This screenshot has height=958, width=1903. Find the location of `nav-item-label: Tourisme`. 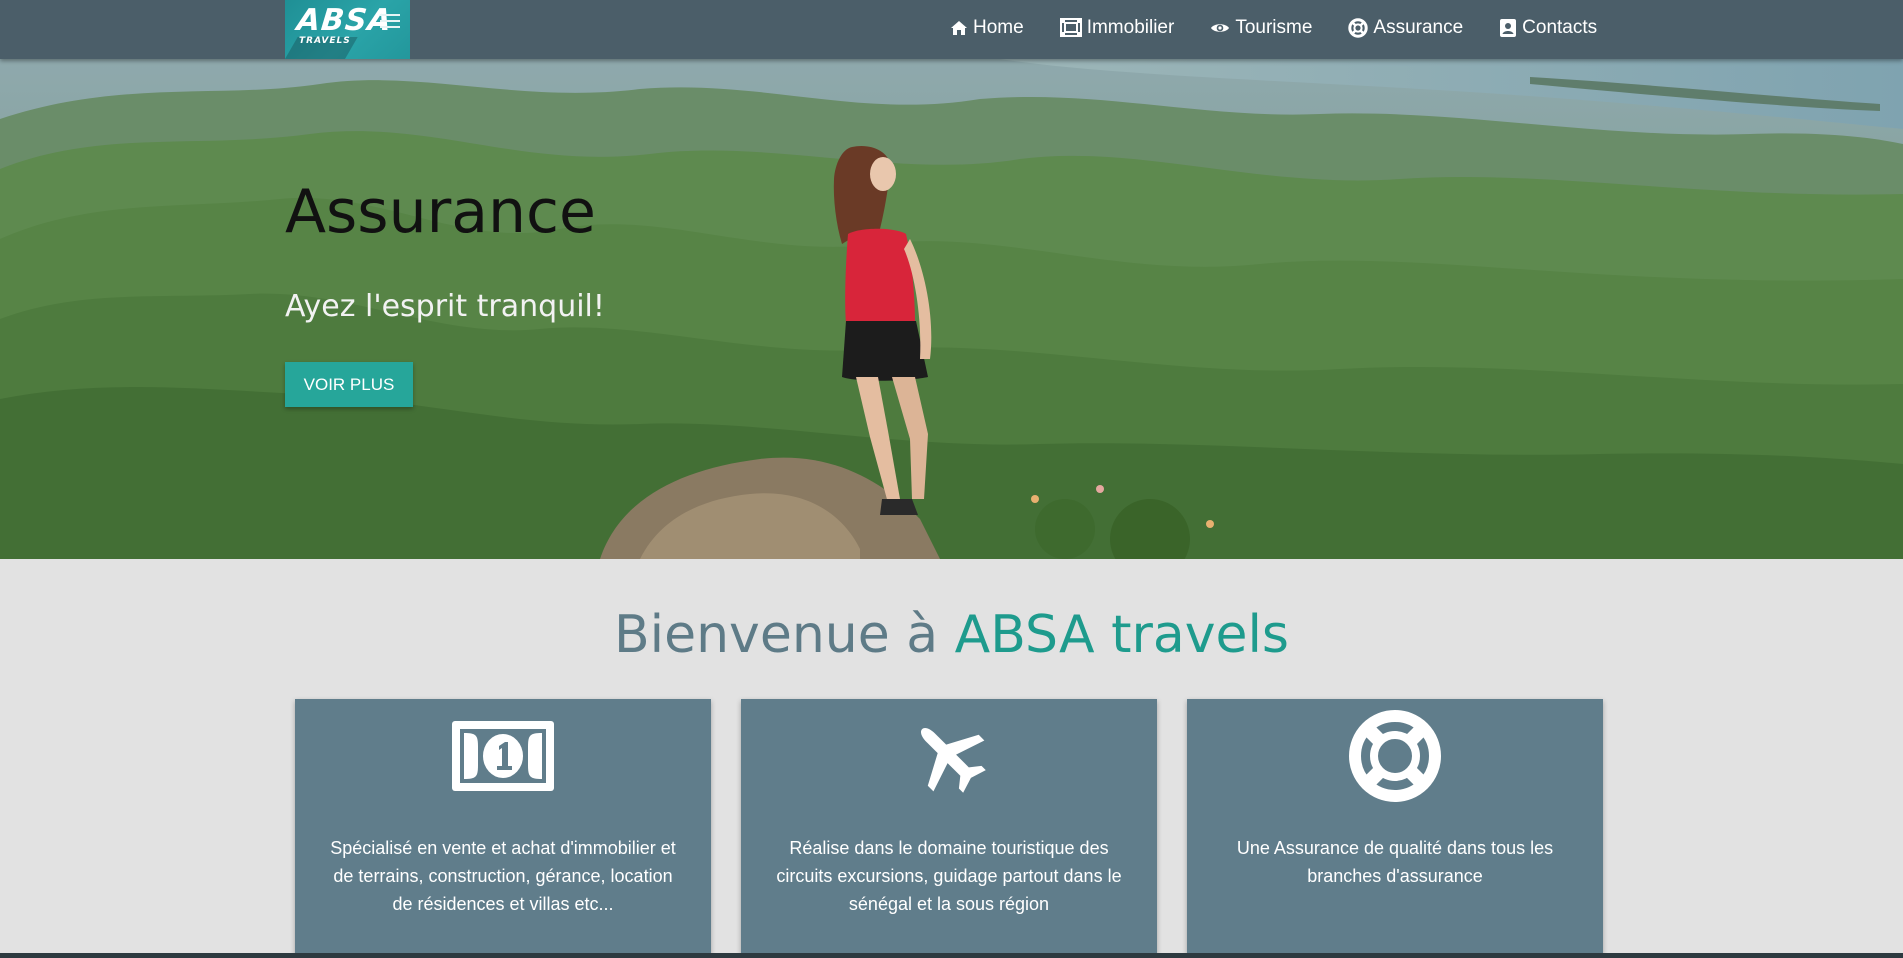

nav-item-label: Tourisme is located at coordinates (1274, 27).